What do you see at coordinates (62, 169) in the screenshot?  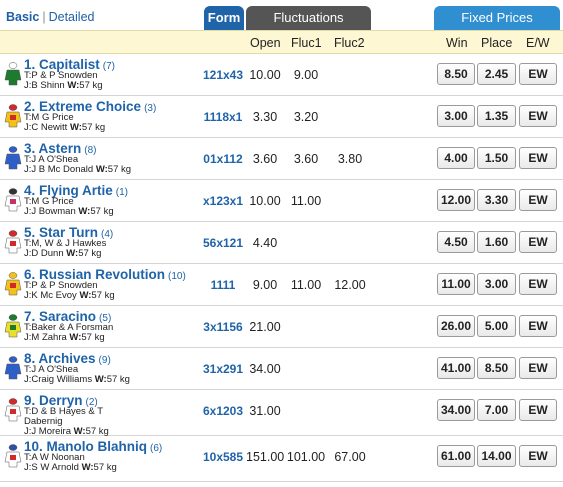 I see `jockey-name: J B Mc Donald` at bounding box center [62, 169].